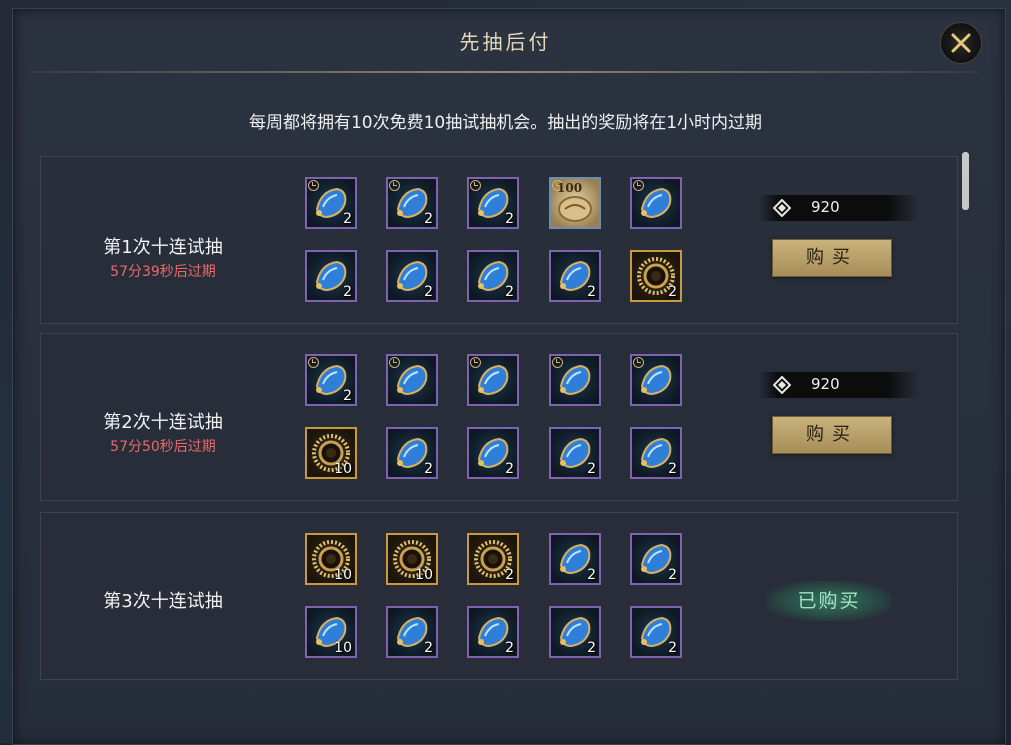  What do you see at coordinates (575, 203) in the screenshot?
I see `reward-item-scroll: 100` at bounding box center [575, 203].